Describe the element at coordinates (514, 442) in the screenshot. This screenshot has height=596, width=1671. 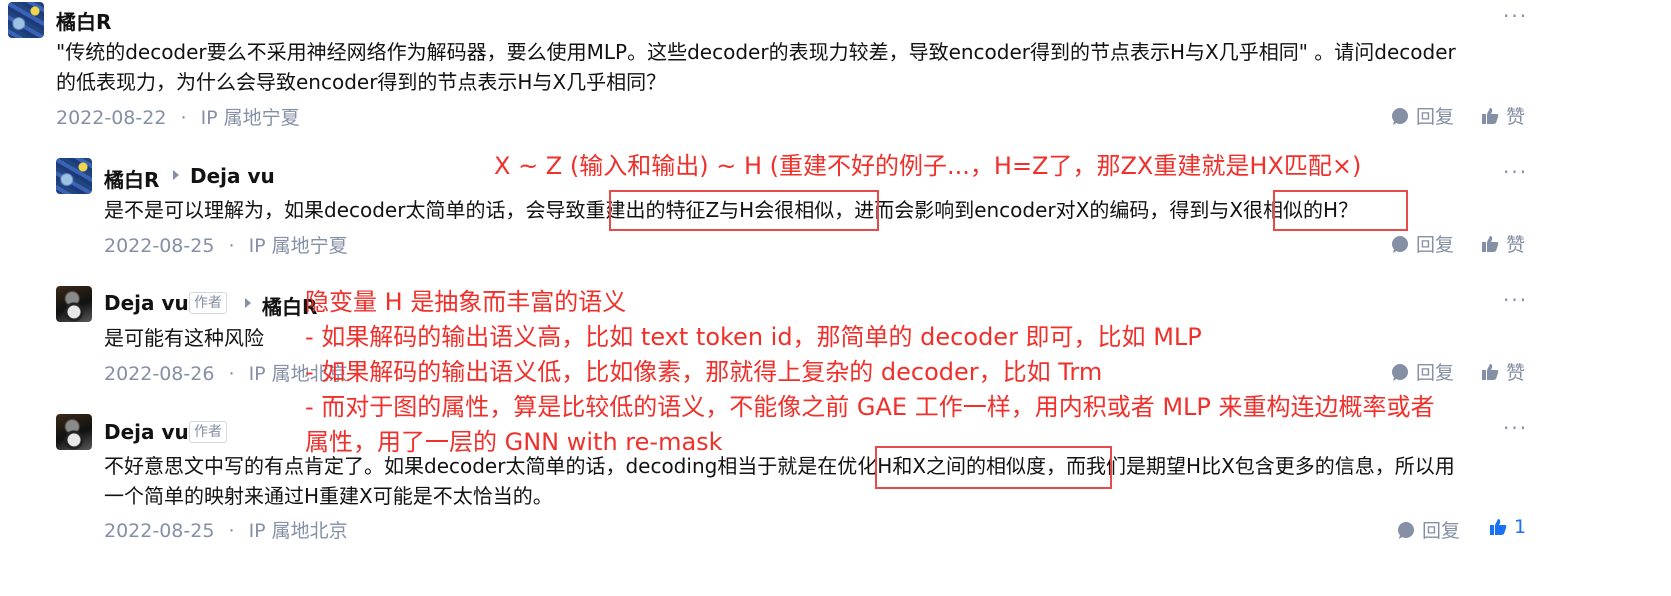
I see `annotation-note-line: 属性，用了一层的 GNN with re-mask` at that location.